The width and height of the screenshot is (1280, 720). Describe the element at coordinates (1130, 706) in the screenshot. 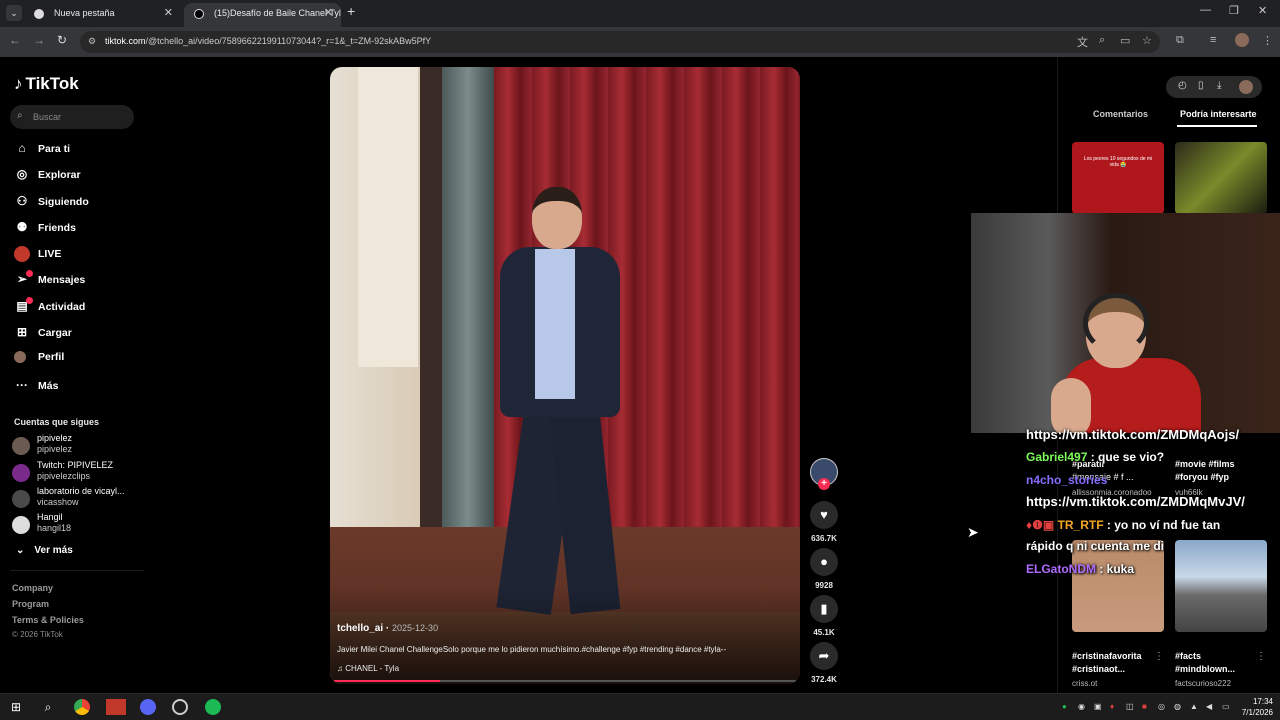

I see `tray-icon: ◫` at that location.